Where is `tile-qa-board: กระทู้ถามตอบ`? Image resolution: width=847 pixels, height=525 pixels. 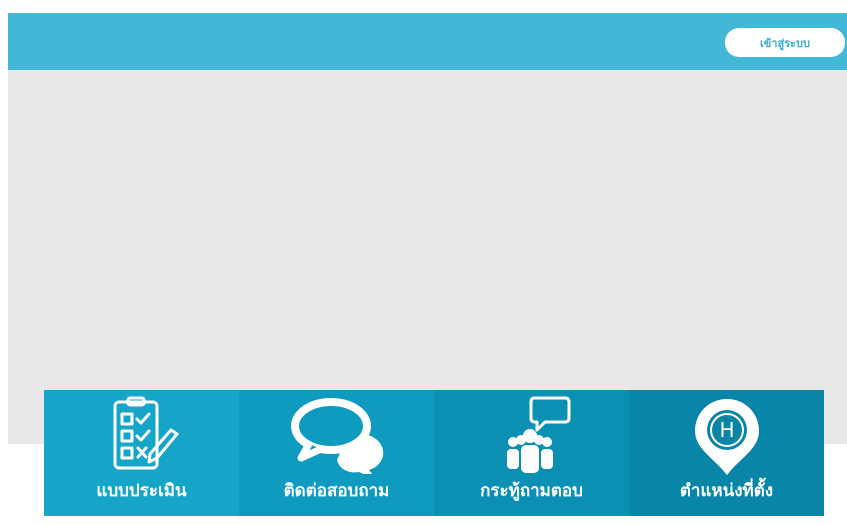 tile-qa-board: กระทู้ถามตอบ is located at coordinates (531, 453).